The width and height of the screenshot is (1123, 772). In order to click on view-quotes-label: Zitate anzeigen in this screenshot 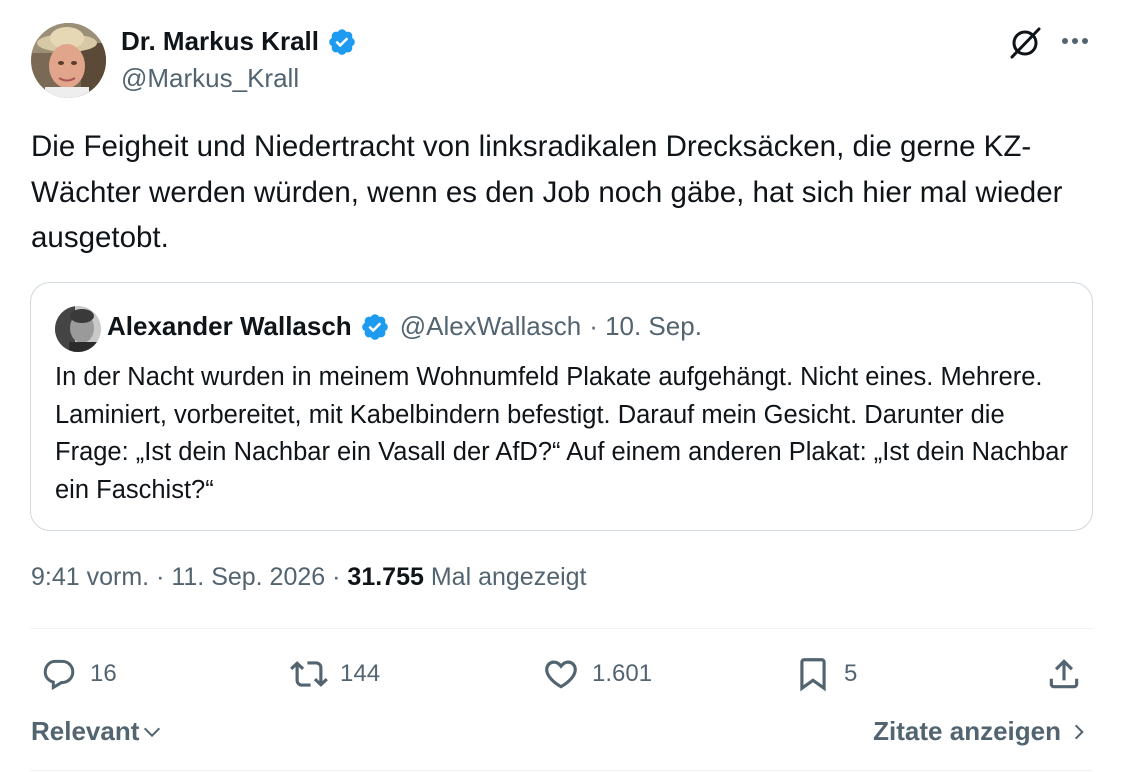, I will do `click(967, 731)`.